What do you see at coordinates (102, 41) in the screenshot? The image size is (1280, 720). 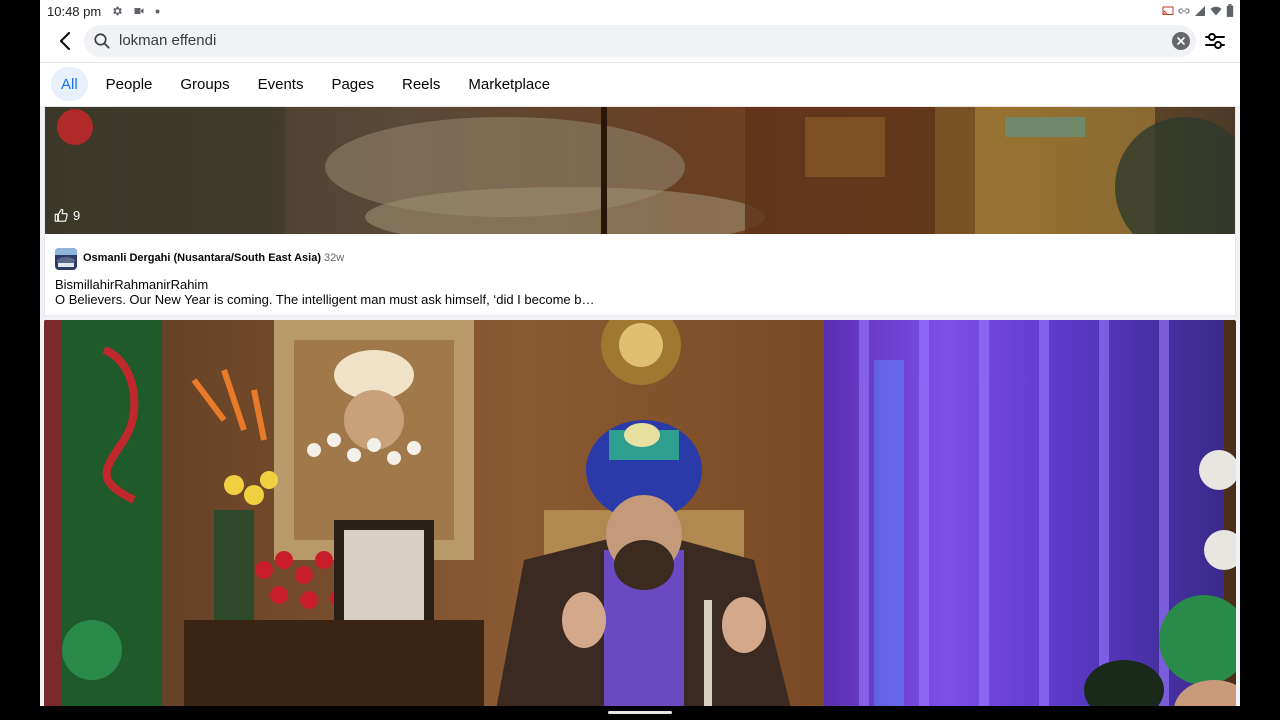 I see `search-icon` at bounding box center [102, 41].